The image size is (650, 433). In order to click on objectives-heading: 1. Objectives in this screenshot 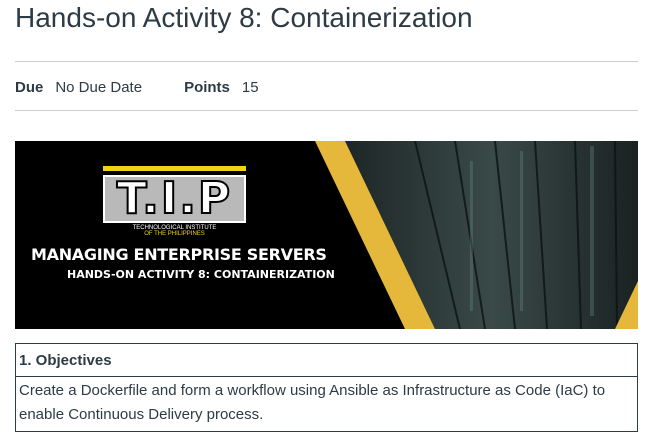, I will do `click(326, 360)`.